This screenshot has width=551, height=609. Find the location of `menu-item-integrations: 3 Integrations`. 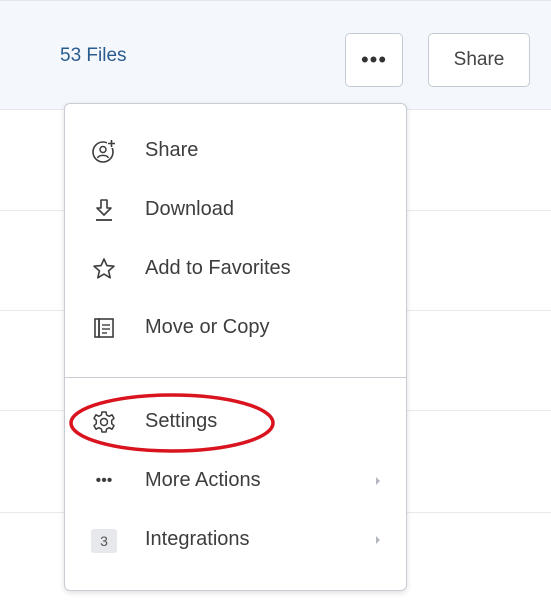

menu-item-integrations: 3 Integrations is located at coordinates (235, 540).